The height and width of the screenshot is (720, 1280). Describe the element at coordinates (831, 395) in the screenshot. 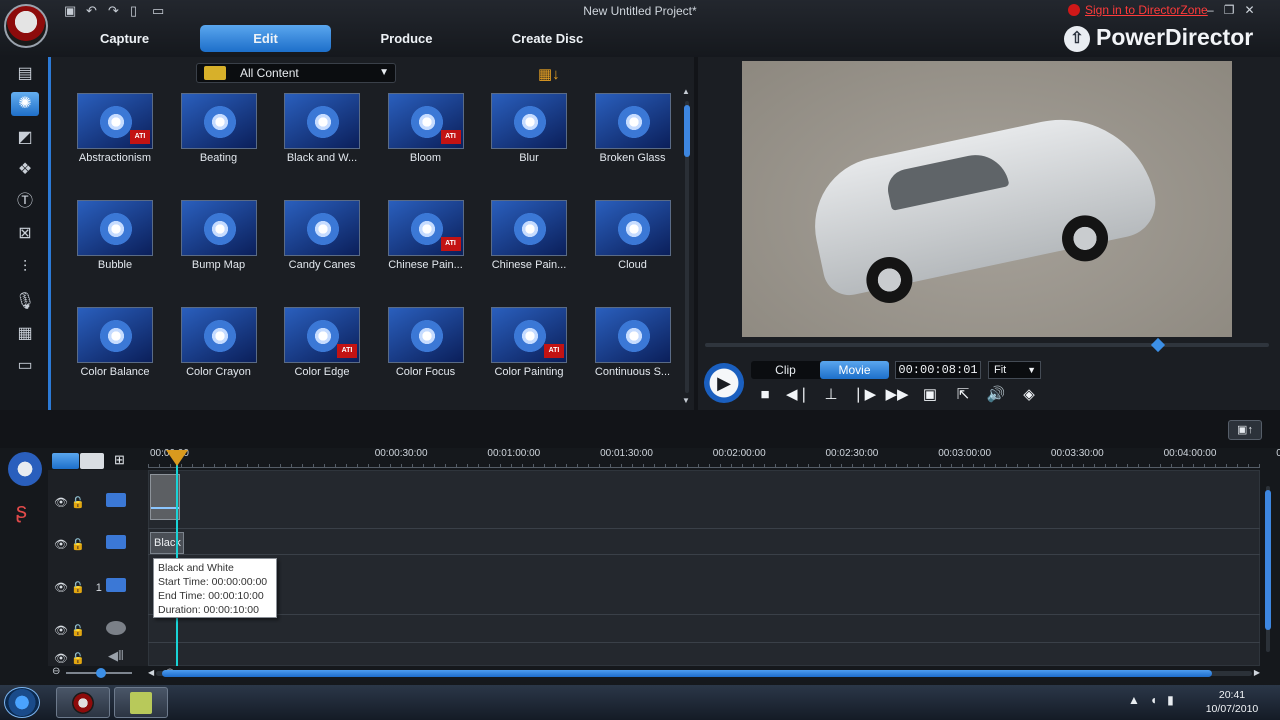

I see `split-icon: ⊥` at that location.